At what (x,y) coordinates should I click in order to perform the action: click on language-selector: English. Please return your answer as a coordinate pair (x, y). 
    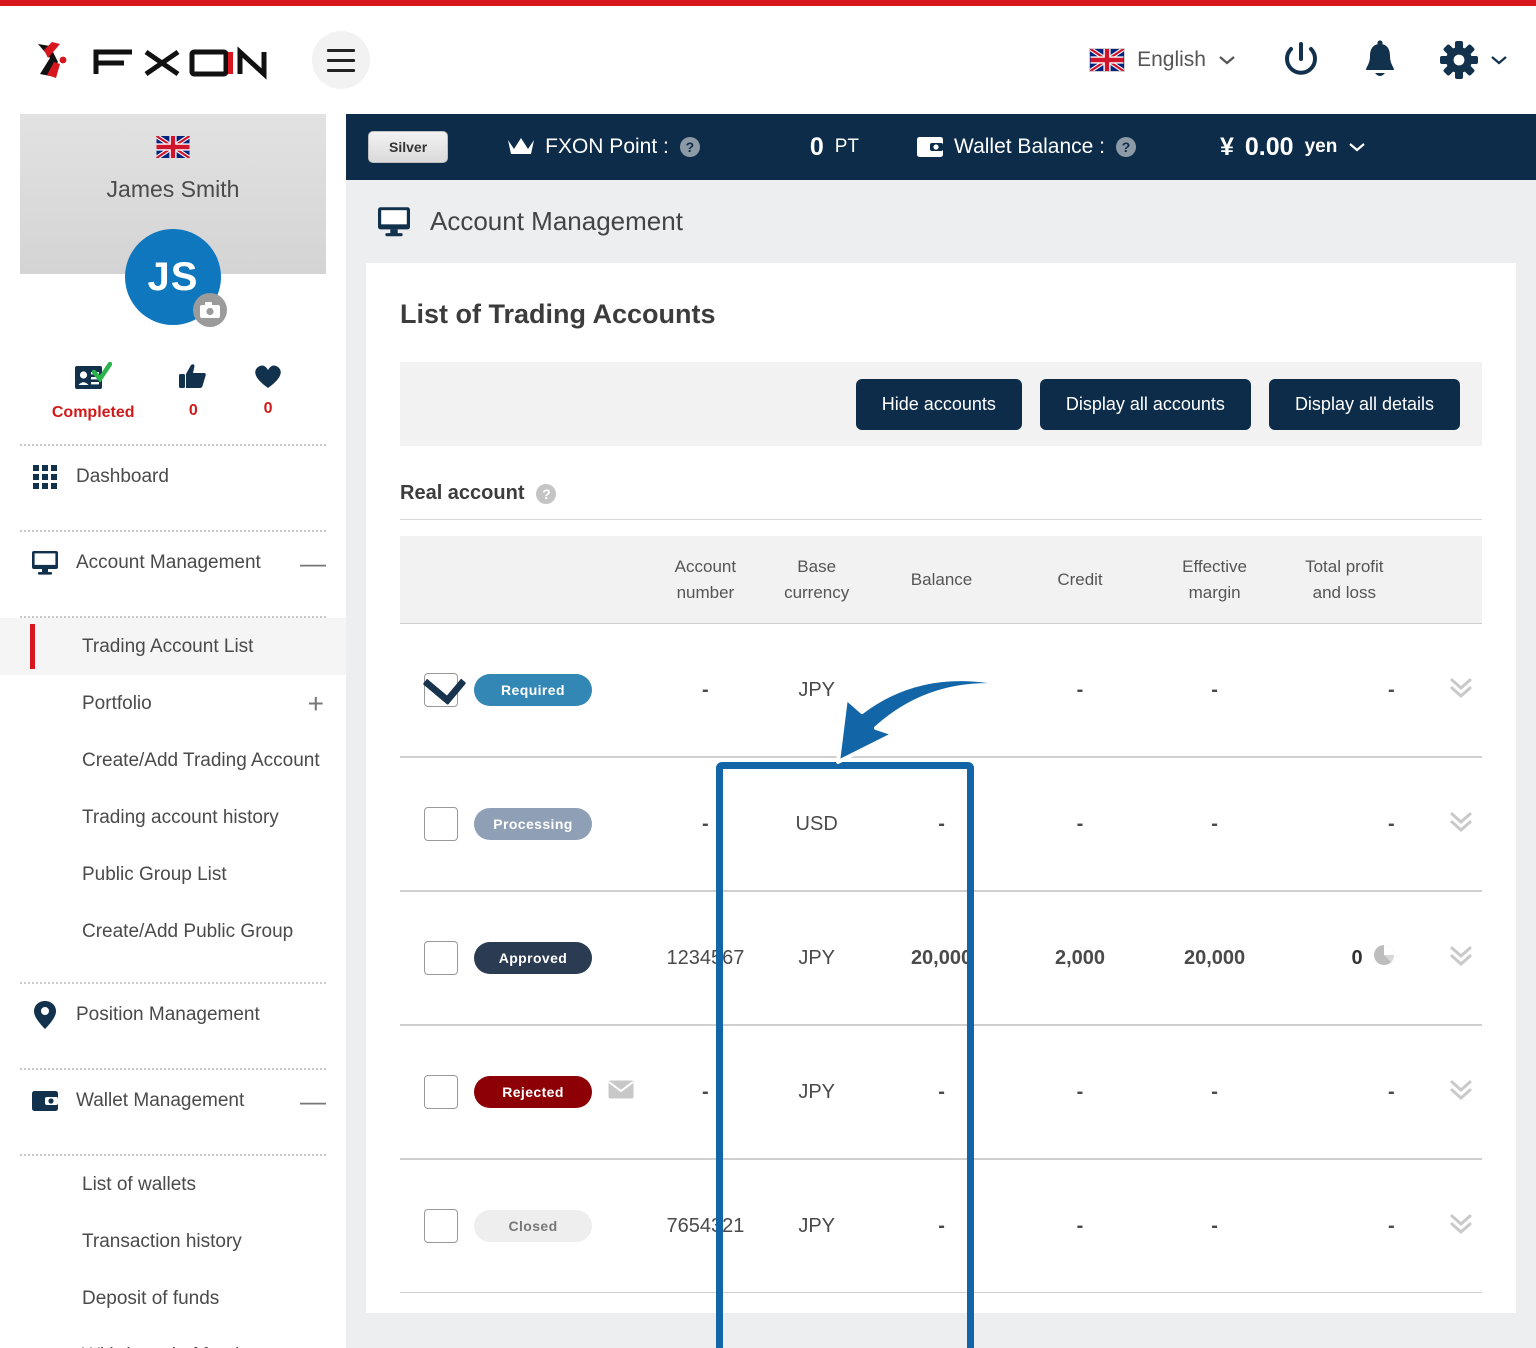
    Looking at the image, I should click on (1162, 60).